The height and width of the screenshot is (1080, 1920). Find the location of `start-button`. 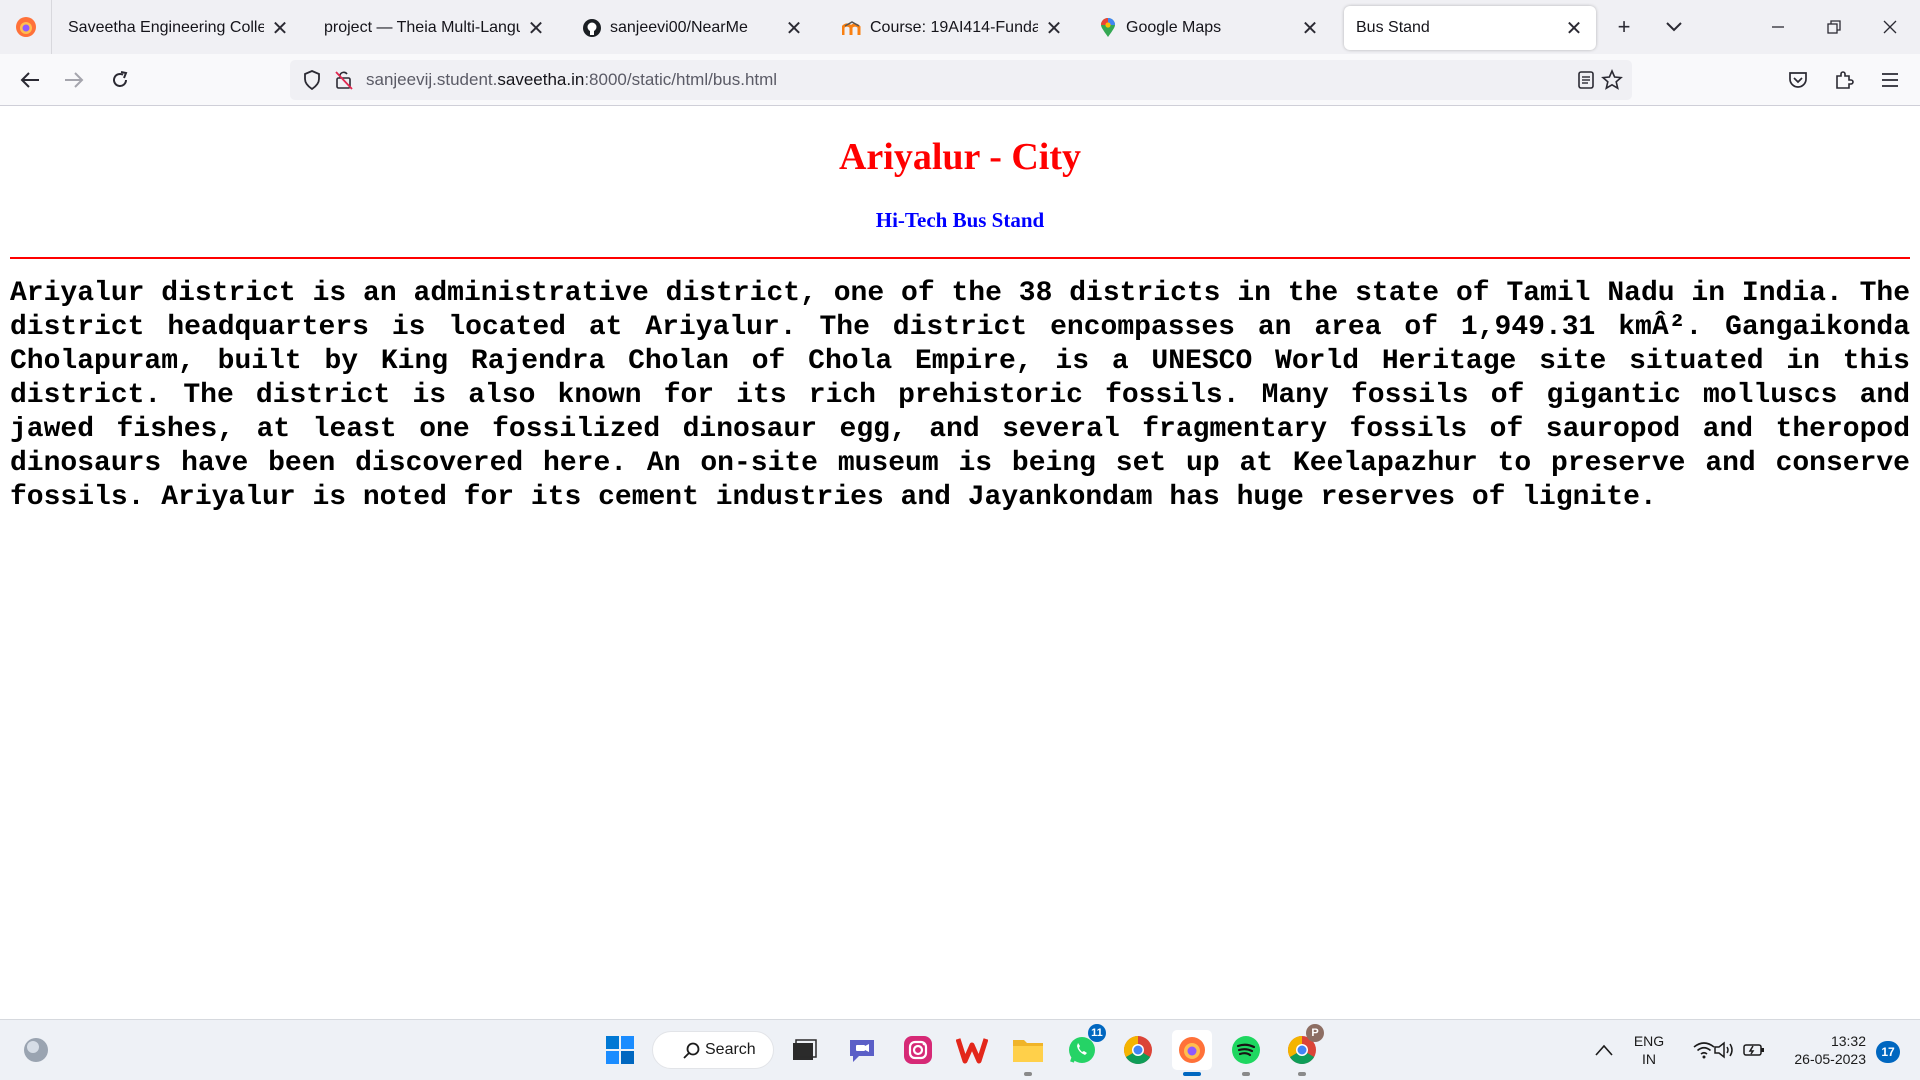

start-button is located at coordinates (620, 1050).